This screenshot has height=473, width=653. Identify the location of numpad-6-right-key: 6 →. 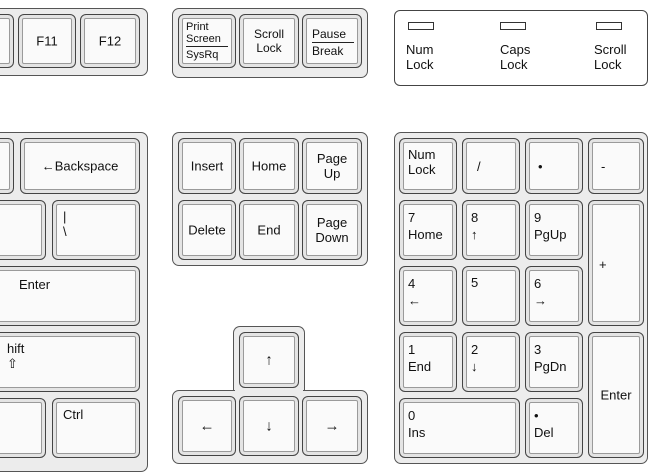
(554, 296).